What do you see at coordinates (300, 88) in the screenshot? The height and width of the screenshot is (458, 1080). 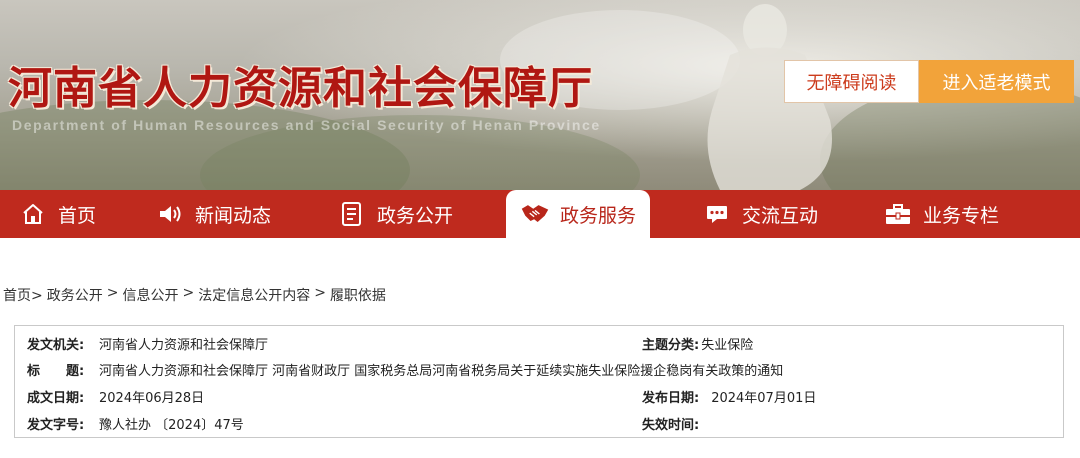 I see `site-title: 河南省人力资源和社会保障厅` at bounding box center [300, 88].